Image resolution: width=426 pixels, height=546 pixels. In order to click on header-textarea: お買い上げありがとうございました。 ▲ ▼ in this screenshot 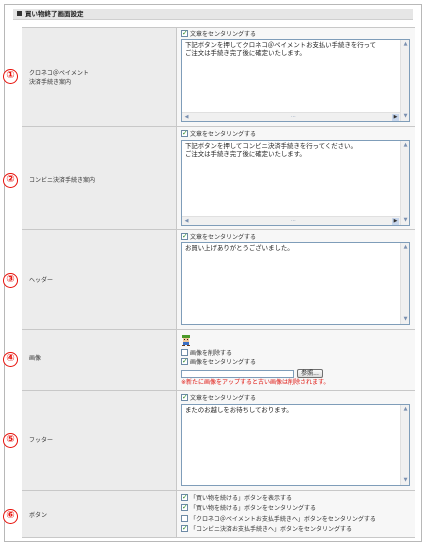, I will do `click(295, 283)`.